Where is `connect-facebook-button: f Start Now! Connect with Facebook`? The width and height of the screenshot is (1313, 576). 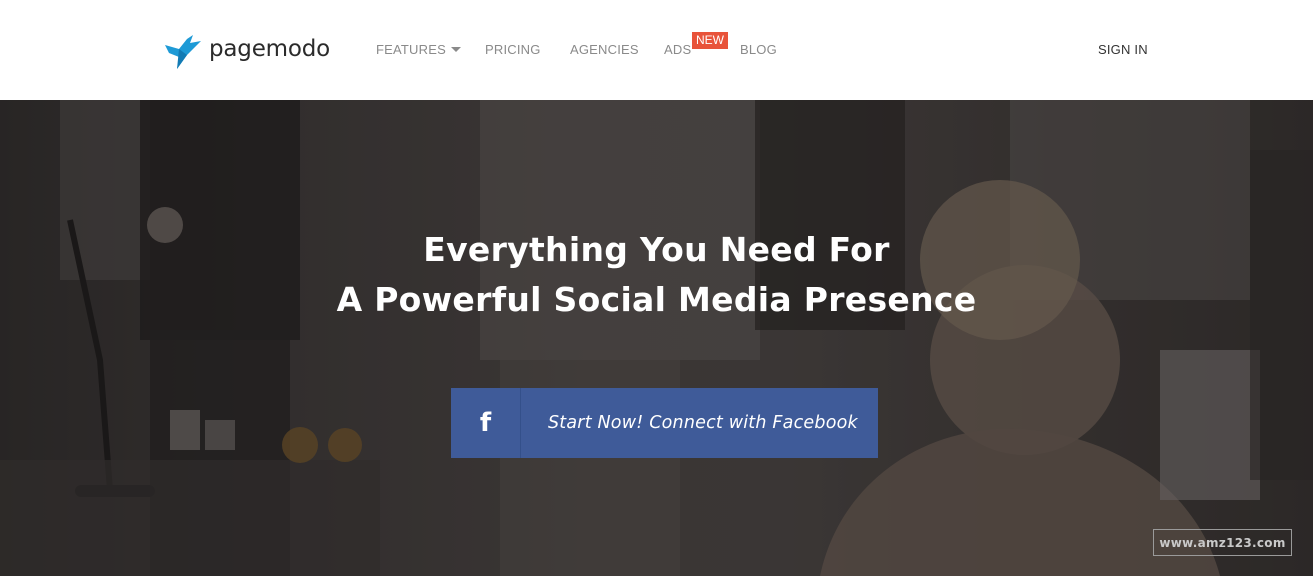 connect-facebook-button: f Start Now! Connect with Facebook is located at coordinates (664, 423).